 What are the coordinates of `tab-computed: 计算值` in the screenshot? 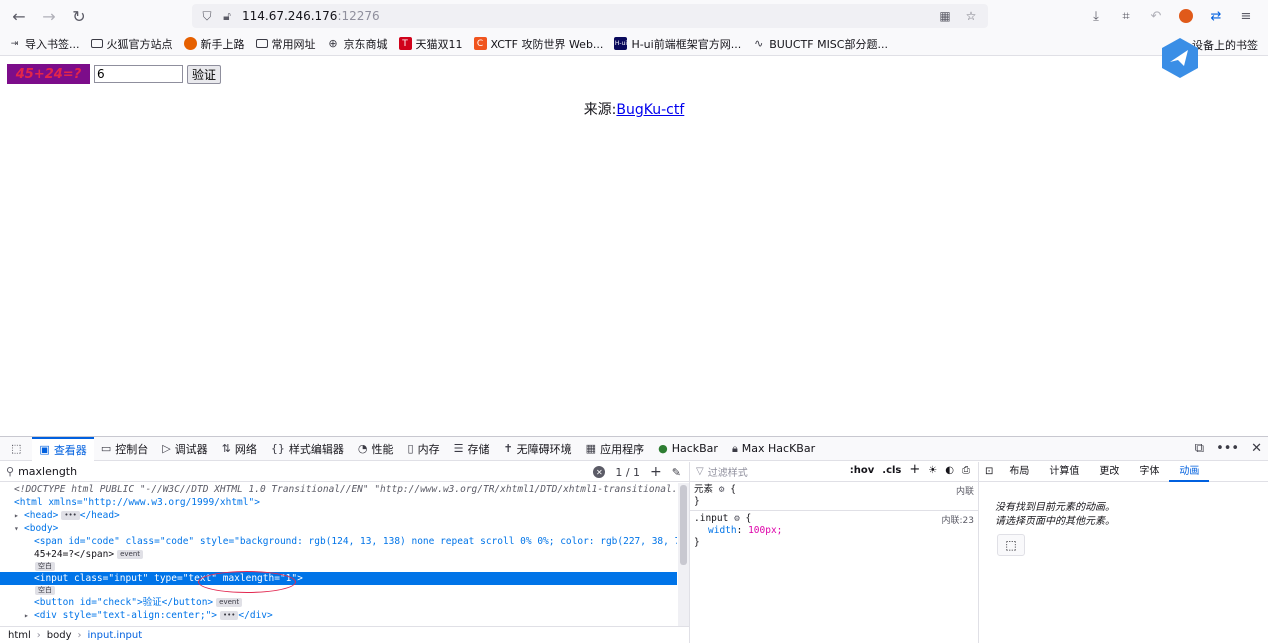 It's located at (1064, 472).